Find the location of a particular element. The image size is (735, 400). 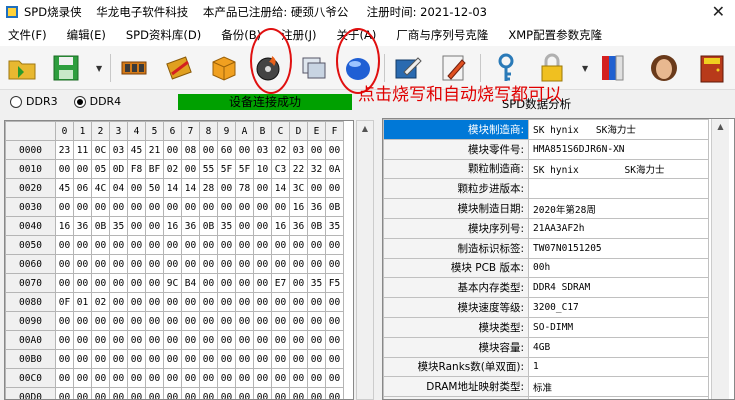

hex-cell: 78 is located at coordinates (244, 188).